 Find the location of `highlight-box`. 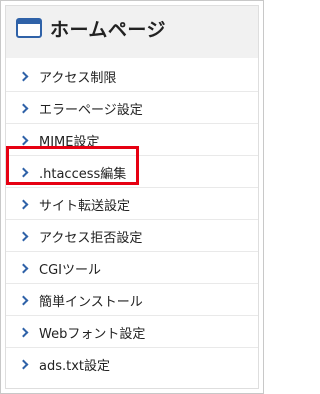

highlight-box is located at coordinates (72, 165).